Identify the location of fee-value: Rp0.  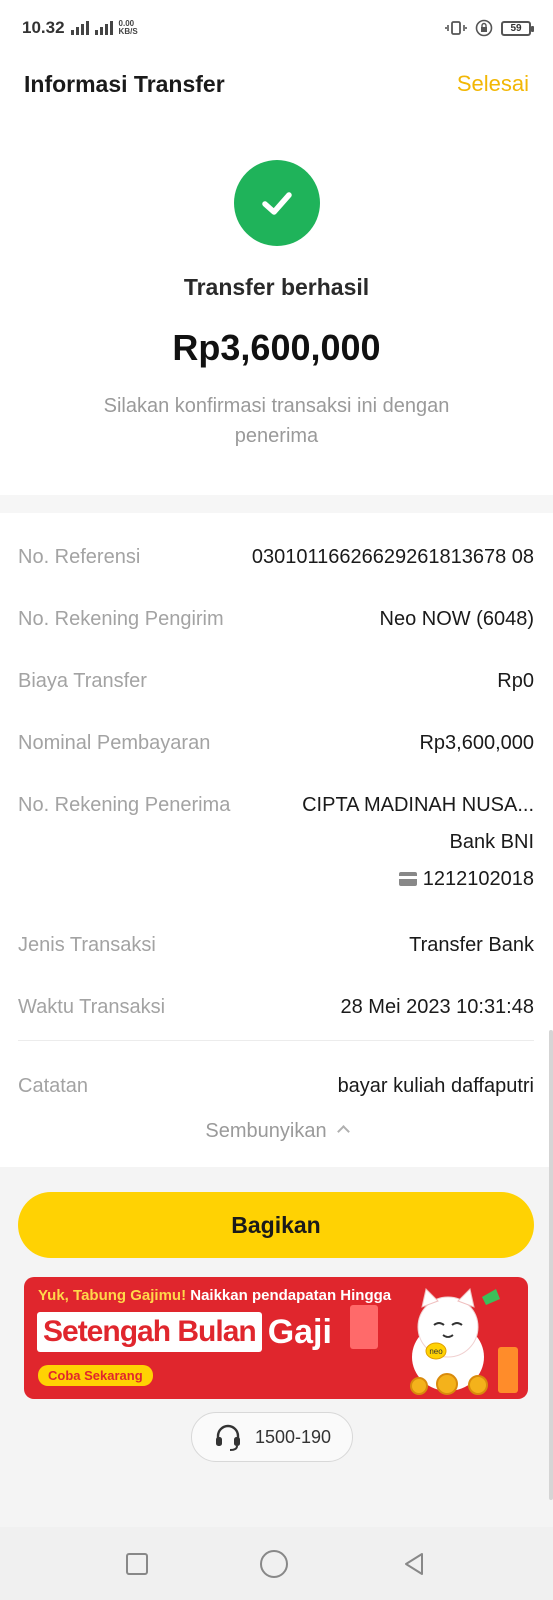
(515, 681).